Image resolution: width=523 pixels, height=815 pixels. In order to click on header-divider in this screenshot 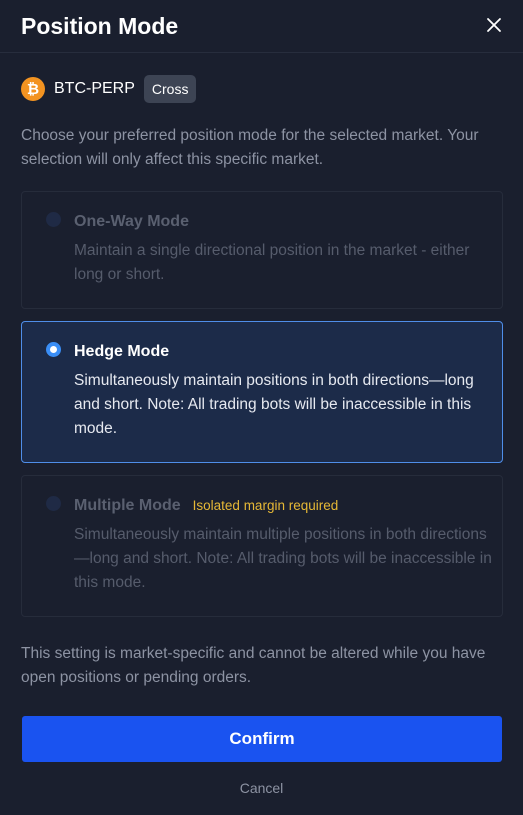, I will do `click(261, 52)`.